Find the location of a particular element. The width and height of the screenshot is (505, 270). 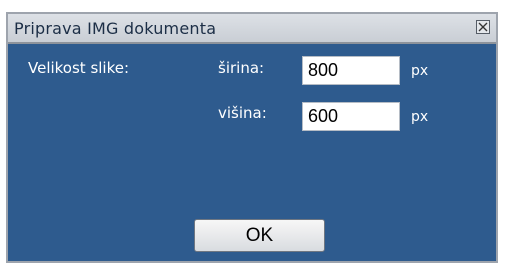

width-label: širina: is located at coordinates (241, 68).